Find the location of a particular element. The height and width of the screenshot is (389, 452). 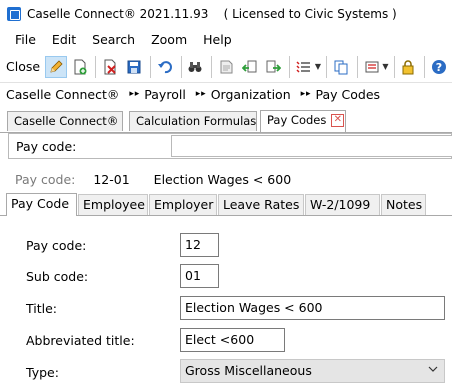

close-tab-icon: ✕ is located at coordinates (338, 120).